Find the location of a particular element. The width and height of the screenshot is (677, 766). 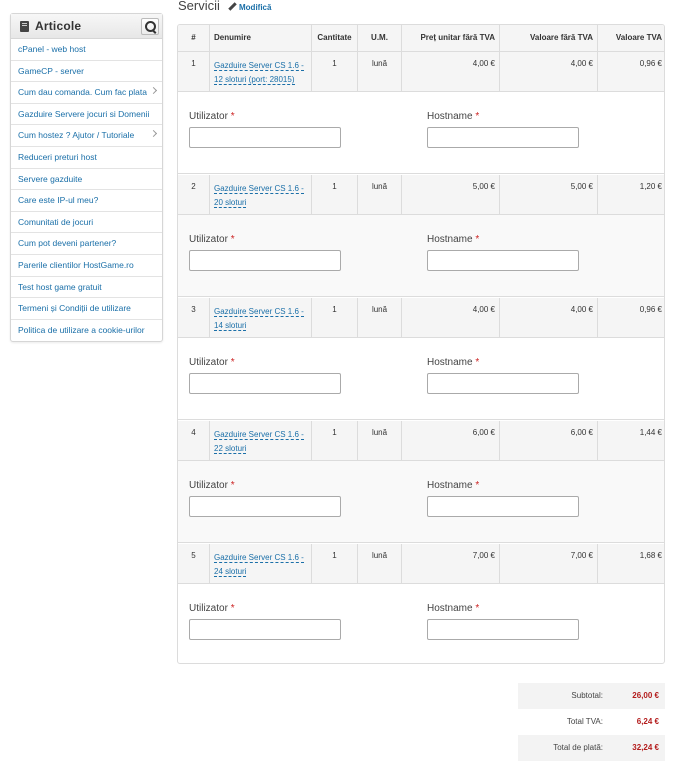

sidebar-item: Reduceri preturi host is located at coordinates (86, 158).